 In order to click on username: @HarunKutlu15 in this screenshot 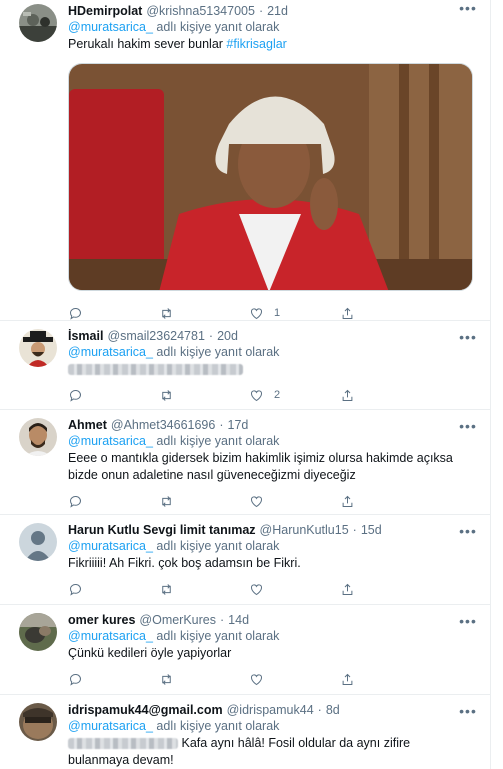, I will do `click(304, 530)`.